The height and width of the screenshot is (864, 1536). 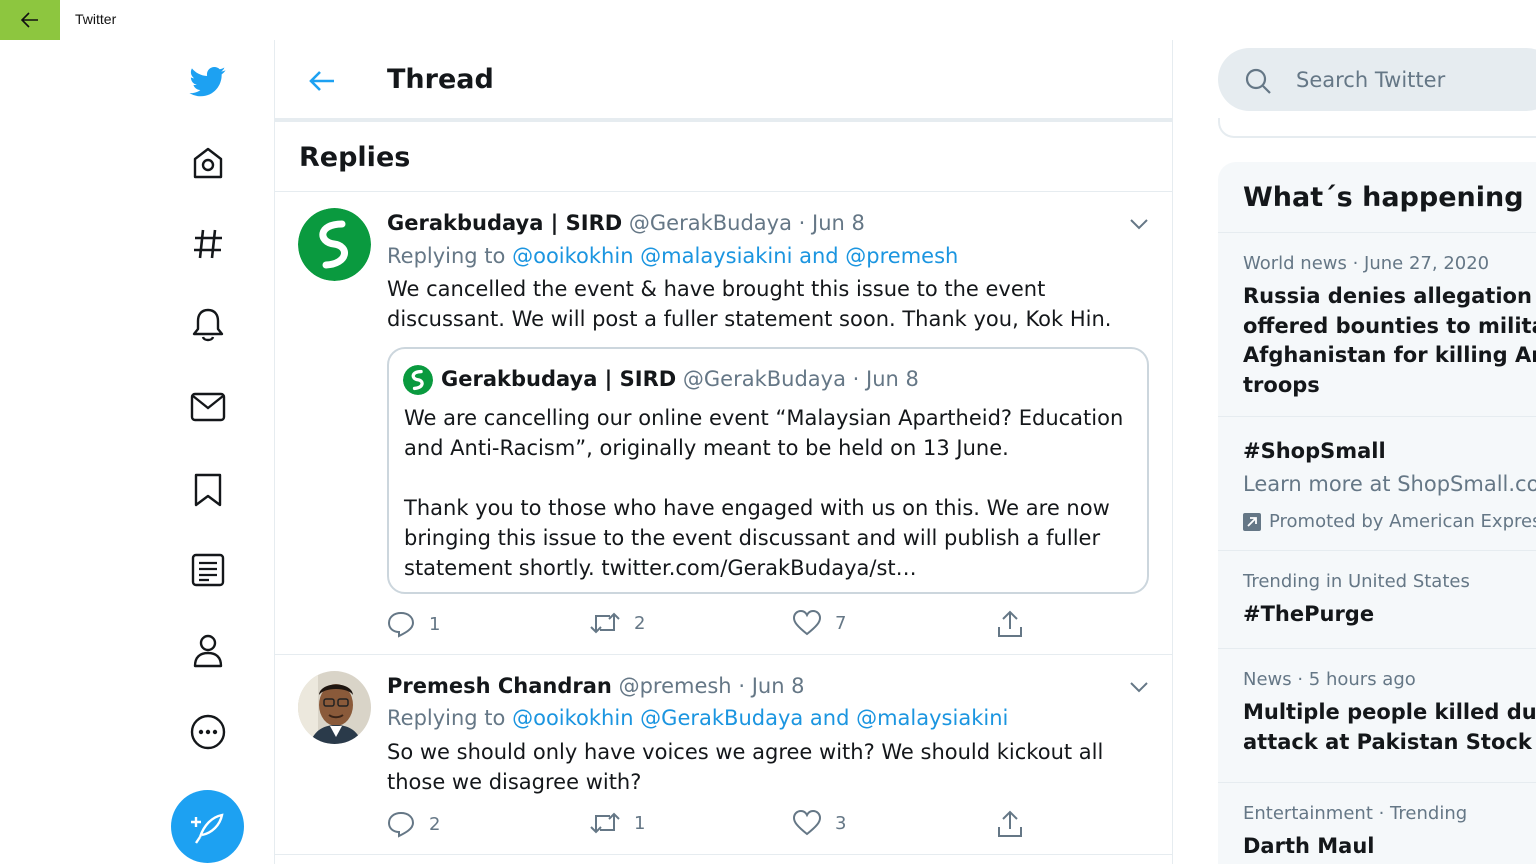 What do you see at coordinates (1366, 263) in the screenshot?
I see `trend-meta: World news · June 27, 2020` at bounding box center [1366, 263].